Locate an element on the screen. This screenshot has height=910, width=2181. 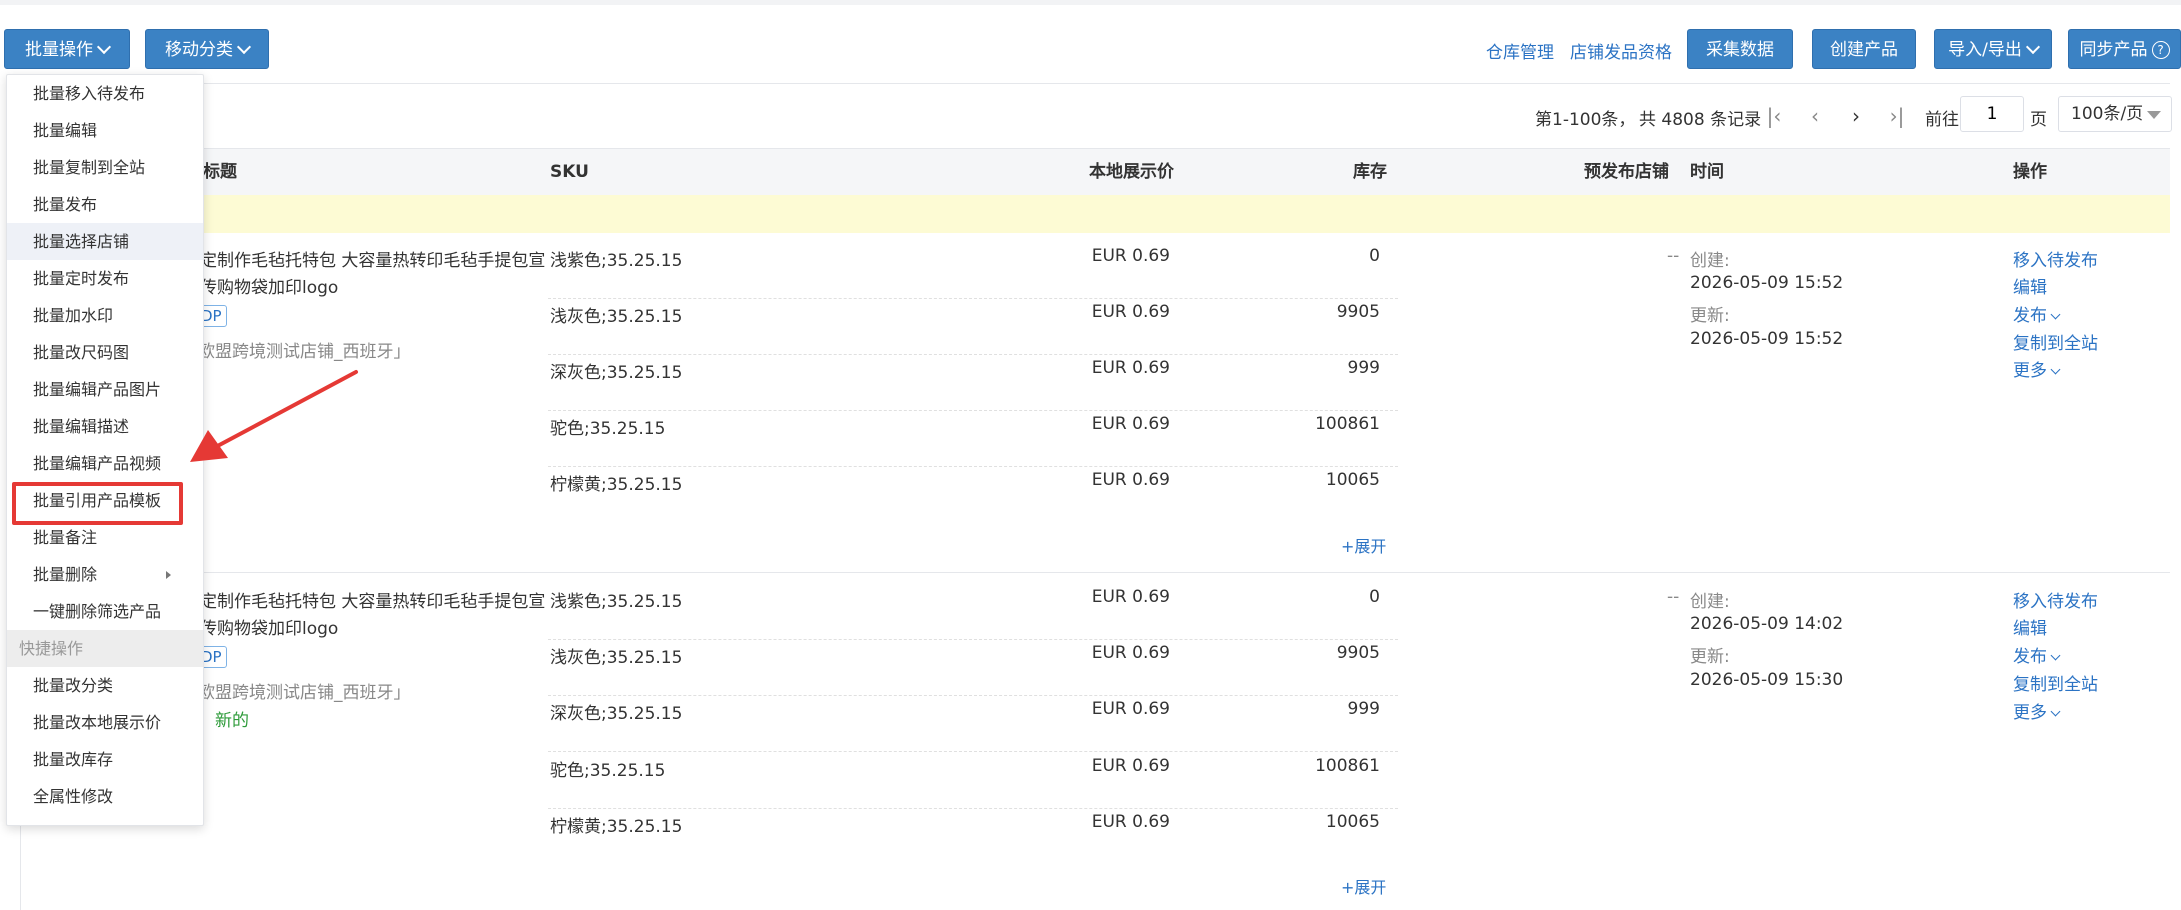
warehouse-link: 仓库管理 is located at coordinates (1520, 50).